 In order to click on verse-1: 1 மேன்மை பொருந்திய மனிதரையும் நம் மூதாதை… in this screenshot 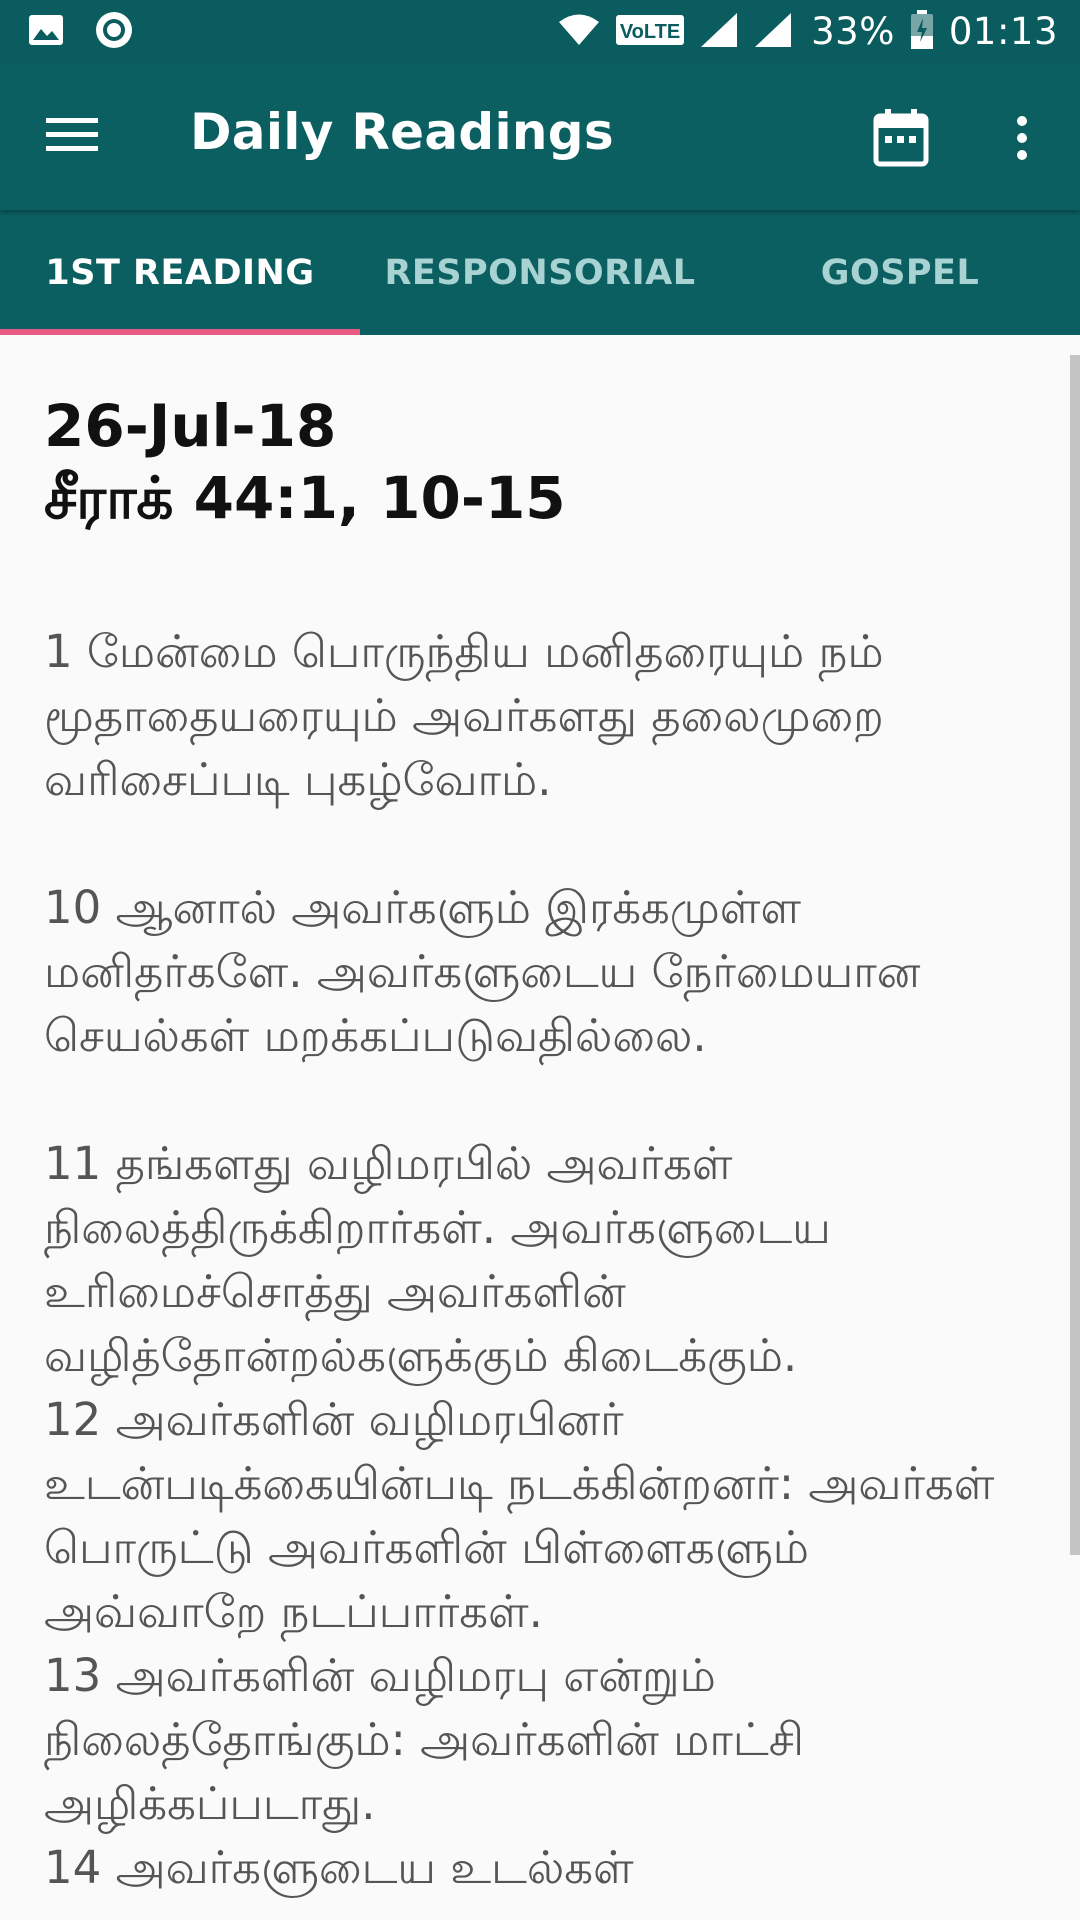, I will do `click(464, 715)`.